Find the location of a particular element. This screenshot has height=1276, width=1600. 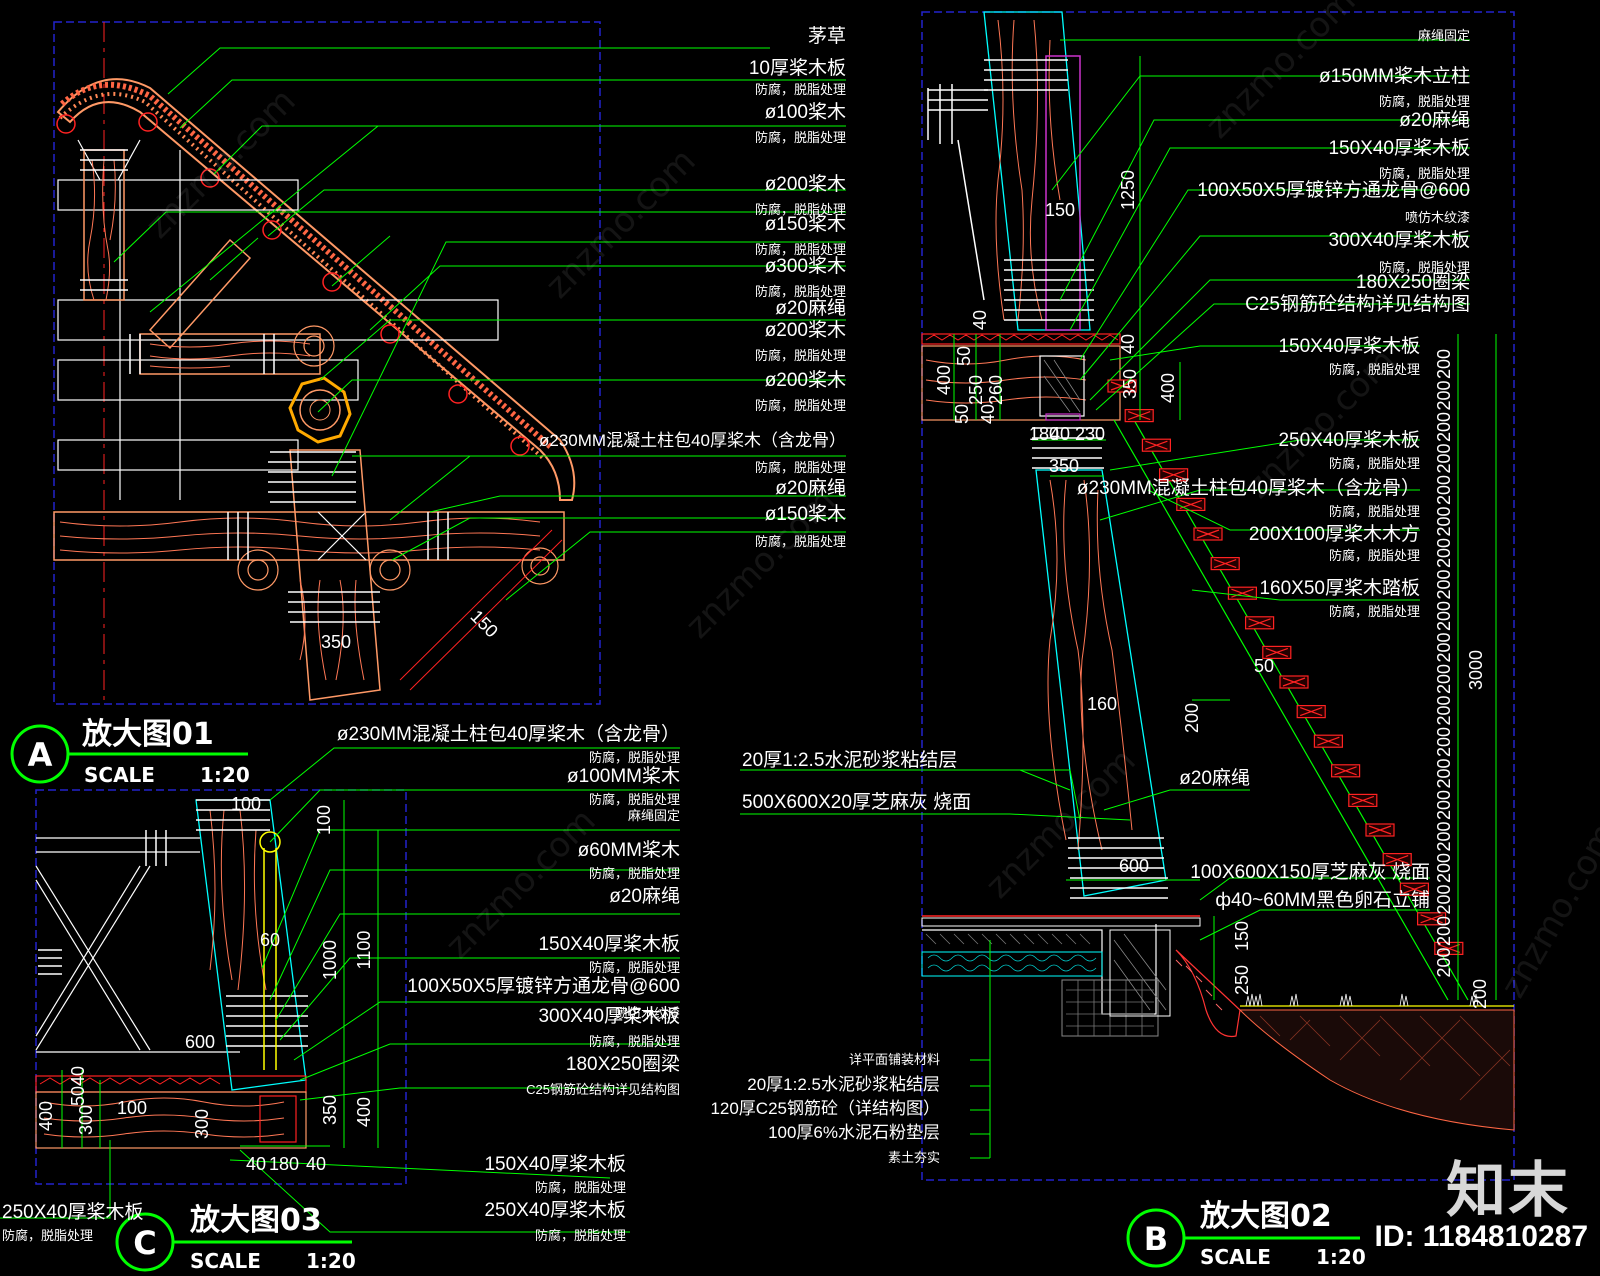

dim-text: 1100 is located at coordinates (364, 950).